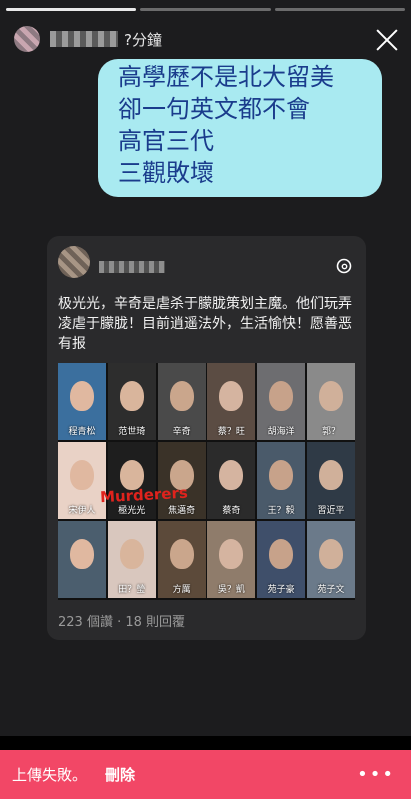 This screenshot has height=799, width=411. I want to click on portrait-caption: 吳？凱, so click(231, 590).